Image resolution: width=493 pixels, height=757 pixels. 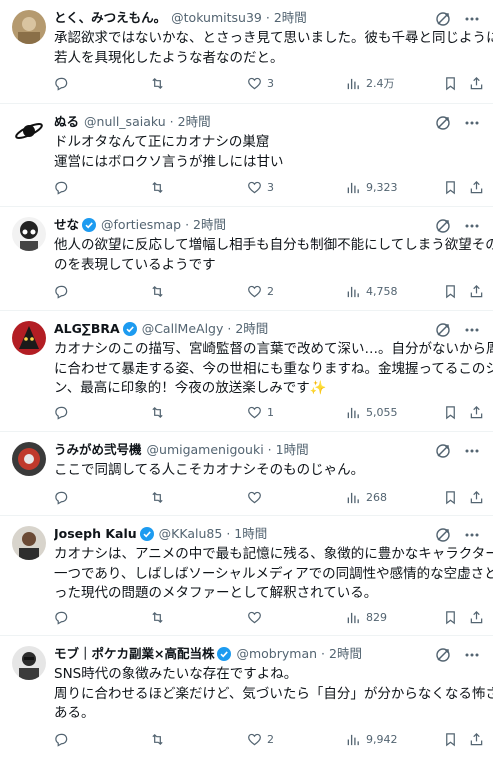 I want to click on action-bar: 3 2.4万, so click(x=268, y=83).